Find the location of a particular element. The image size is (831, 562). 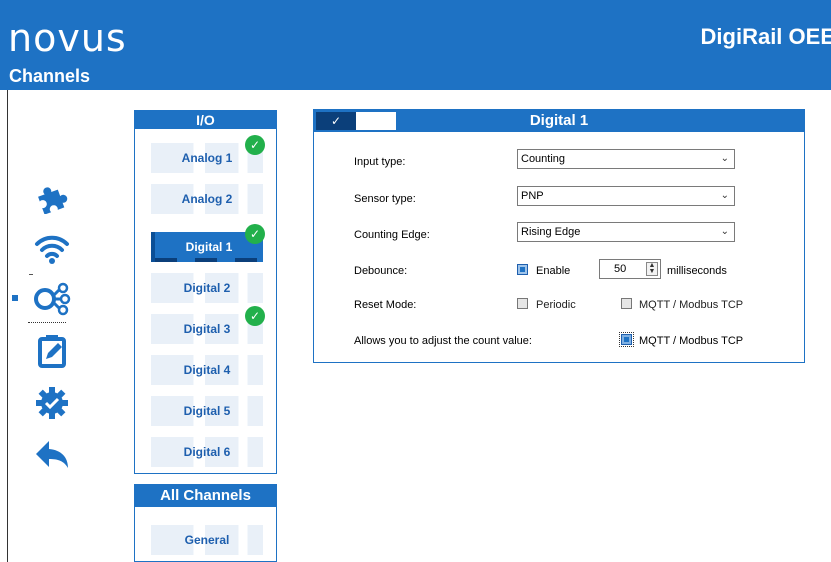

counting-edge-select: Rising Edge ⌄ is located at coordinates (626, 232).